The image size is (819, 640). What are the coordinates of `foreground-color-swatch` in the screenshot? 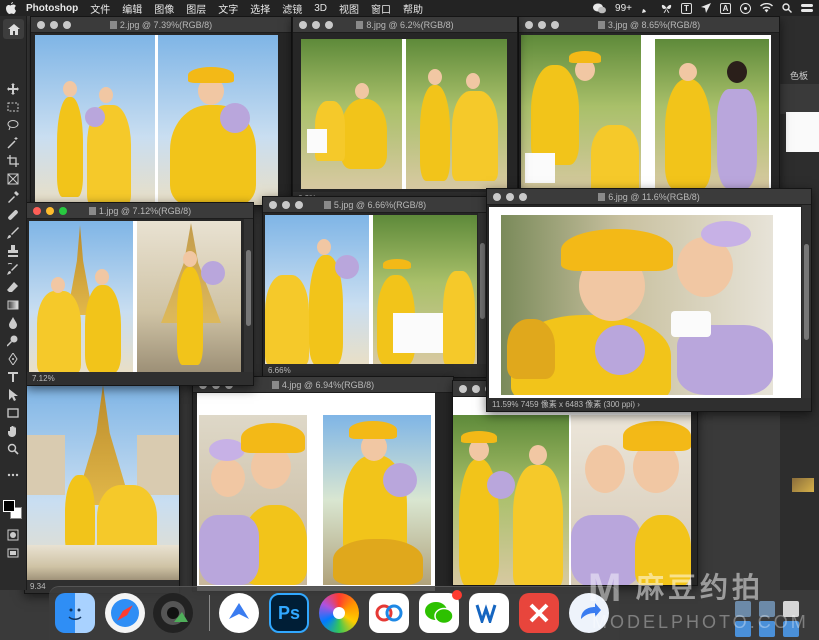 It's located at (9, 506).